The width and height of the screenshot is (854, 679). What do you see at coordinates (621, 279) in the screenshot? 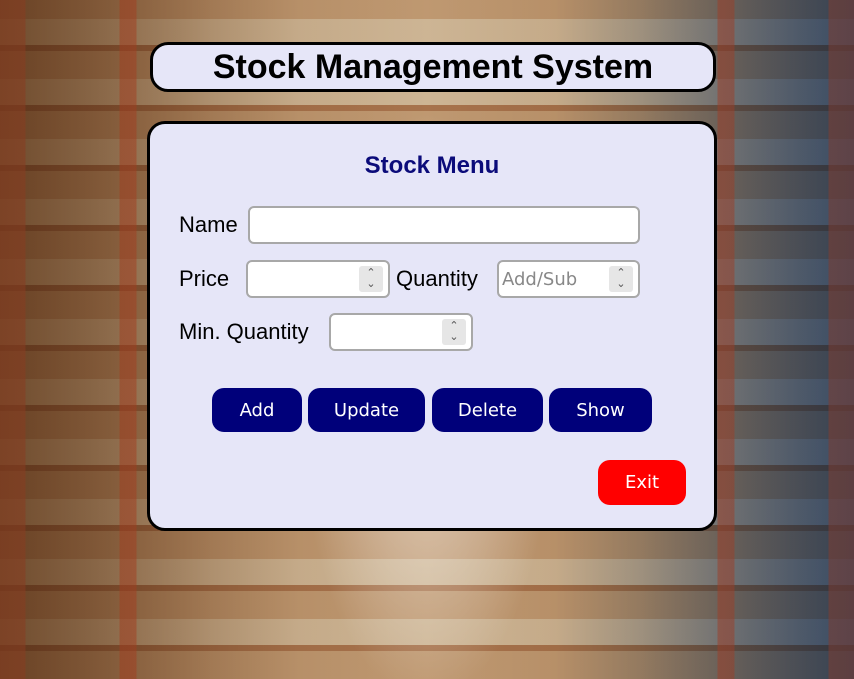
I see `quantity-spinner-icon: ⌃ ⌄` at bounding box center [621, 279].